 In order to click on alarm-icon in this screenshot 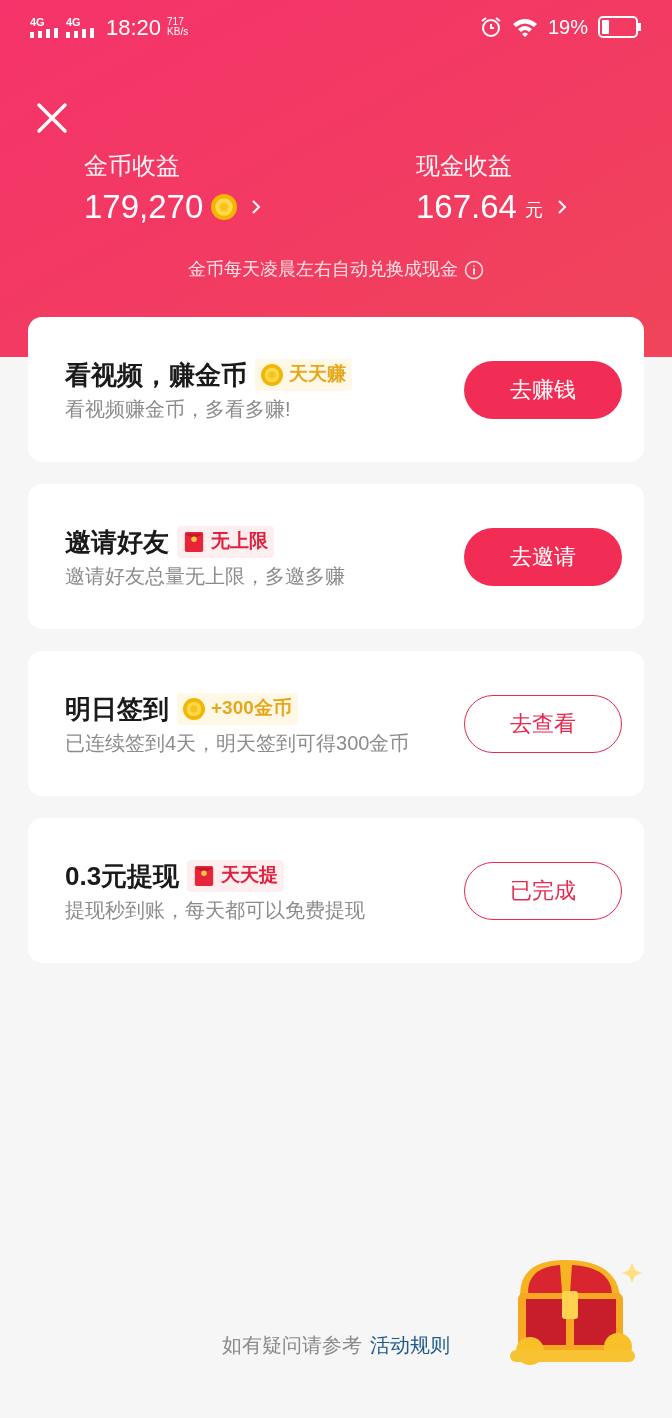, I will do `click(490, 27)`.